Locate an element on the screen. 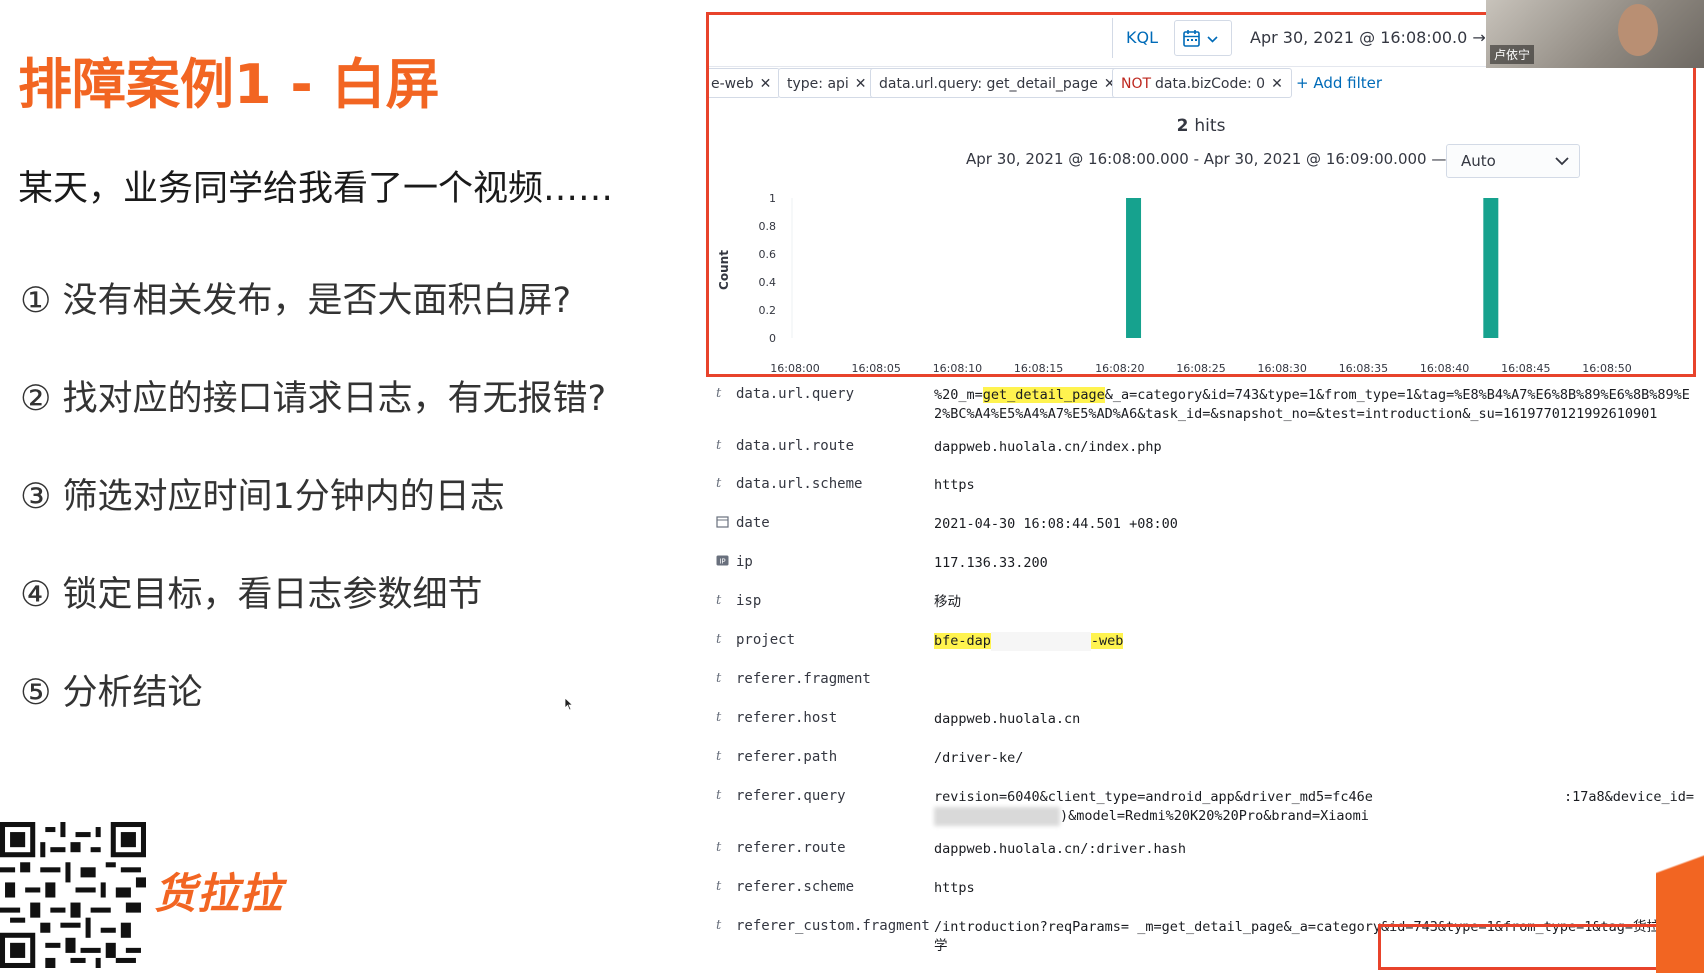 The image size is (1704, 973). field-name: ip is located at coordinates (744, 562).